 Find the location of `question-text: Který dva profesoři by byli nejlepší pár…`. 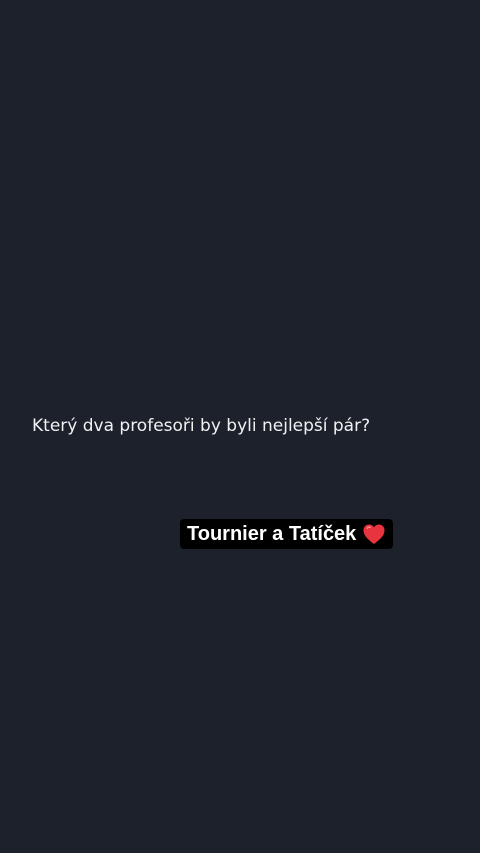

question-text: Který dva profesoři by byli nejlepší pár… is located at coordinates (201, 426).